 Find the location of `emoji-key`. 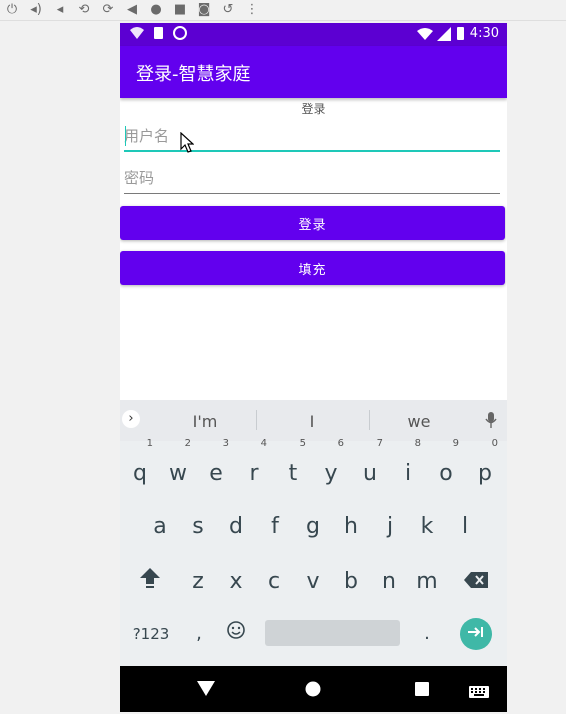

emoji-key is located at coordinates (236, 634).